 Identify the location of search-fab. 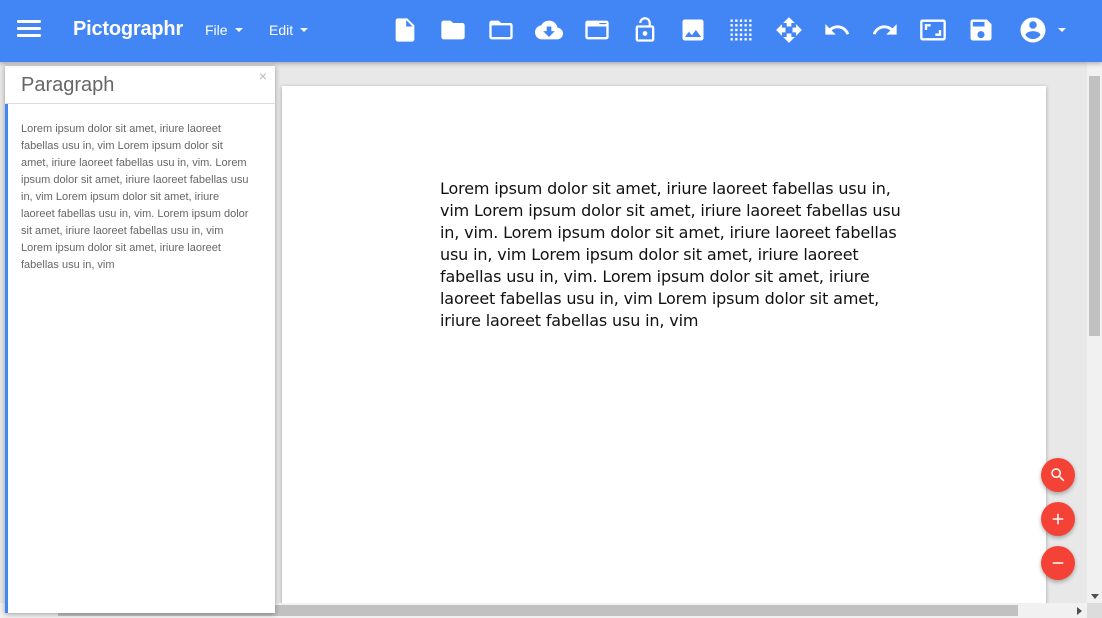
(1058, 475).